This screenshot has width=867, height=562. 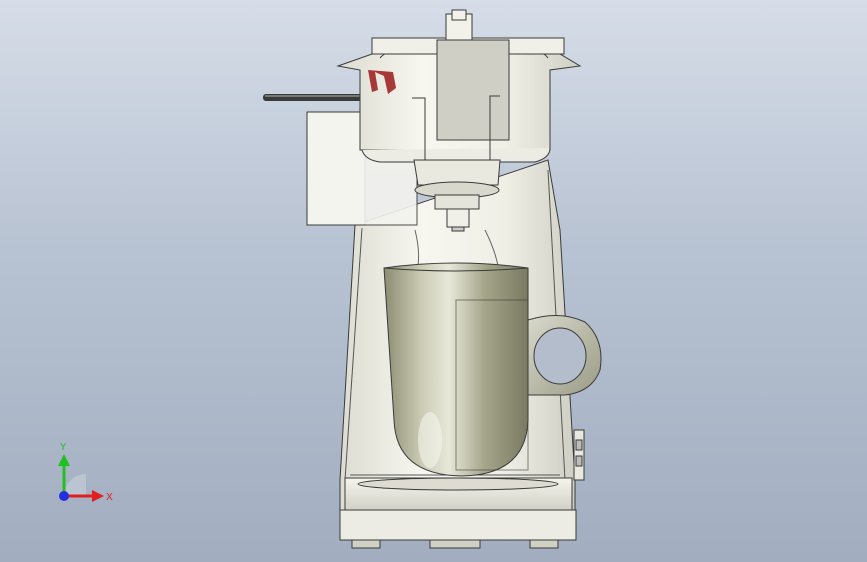 What do you see at coordinates (63, 447) in the screenshot?
I see `y-axis-label: Y` at bounding box center [63, 447].